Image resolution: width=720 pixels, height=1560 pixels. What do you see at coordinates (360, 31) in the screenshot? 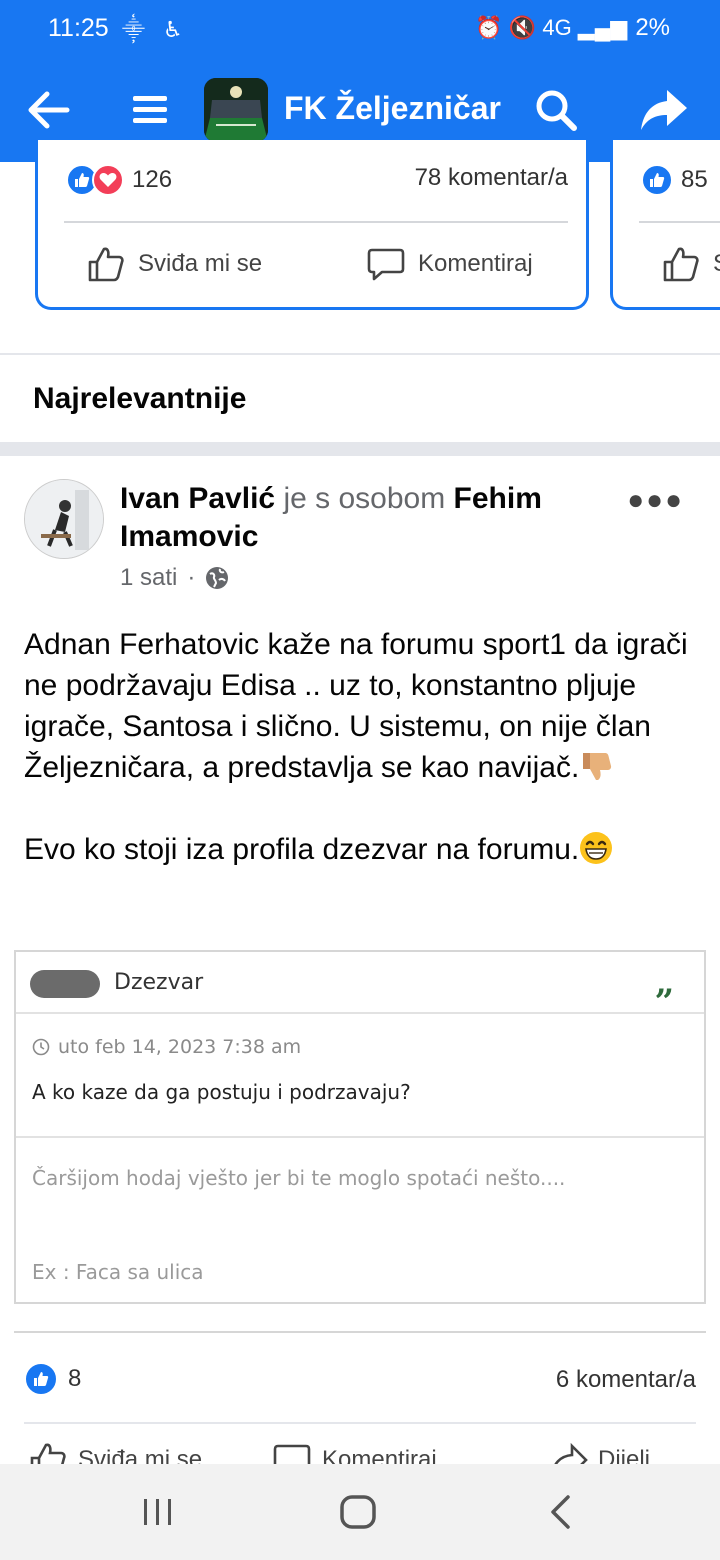
I see `status-bar: 11:25 ⸎ ♿ ⏰ 🔇 4G ▂▄▆ 2%` at bounding box center [360, 31].